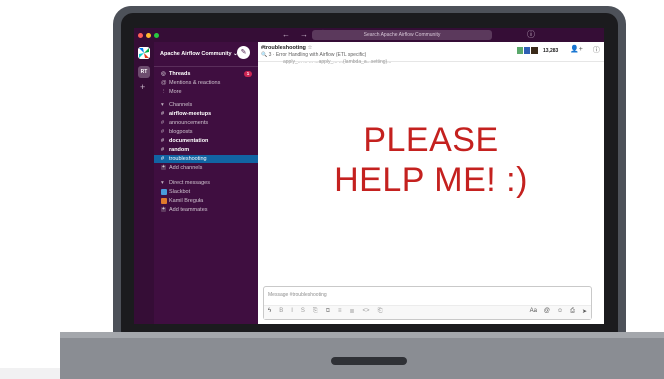 The height and width of the screenshot is (379, 664). What do you see at coordinates (142, 87) in the screenshot?
I see `add-workspace-icon: +` at bounding box center [142, 87].